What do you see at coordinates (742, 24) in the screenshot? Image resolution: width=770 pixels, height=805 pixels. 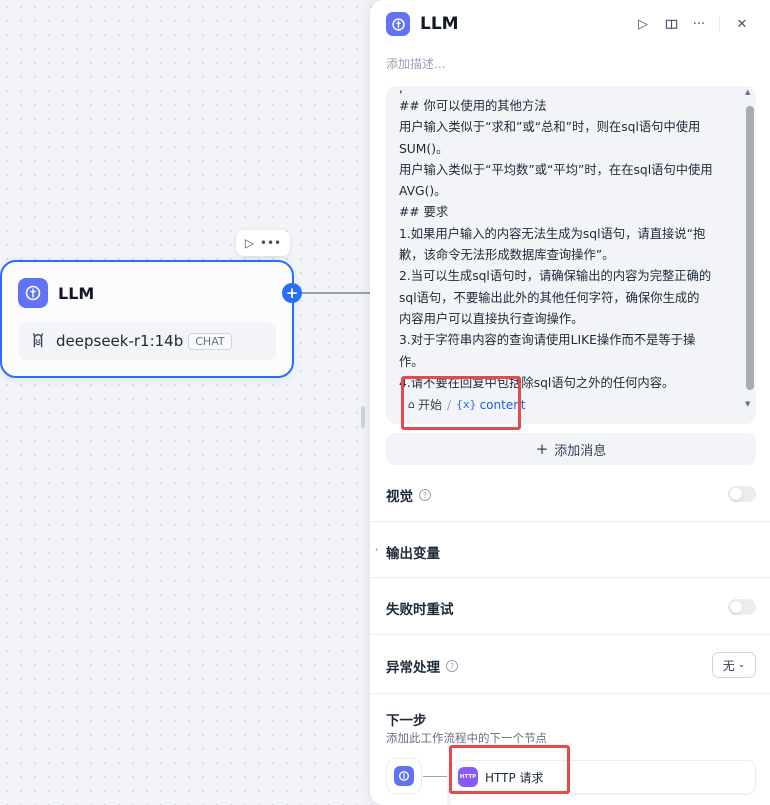 I see `close-icon: ✕` at bounding box center [742, 24].